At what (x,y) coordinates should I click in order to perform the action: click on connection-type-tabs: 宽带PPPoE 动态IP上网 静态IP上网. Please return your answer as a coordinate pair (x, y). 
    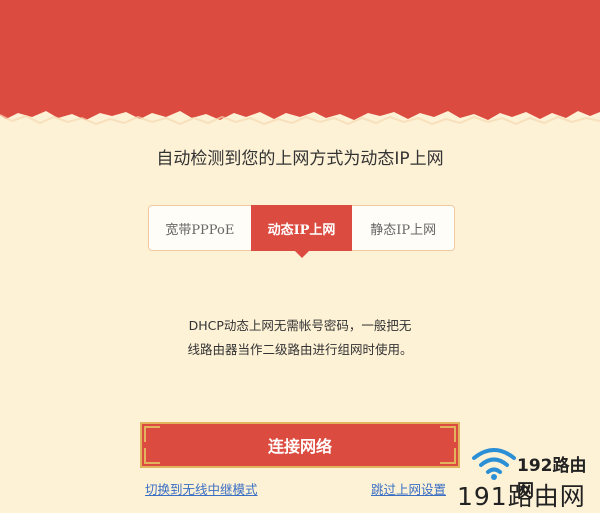
    Looking at the image, I should click on (301, 231).